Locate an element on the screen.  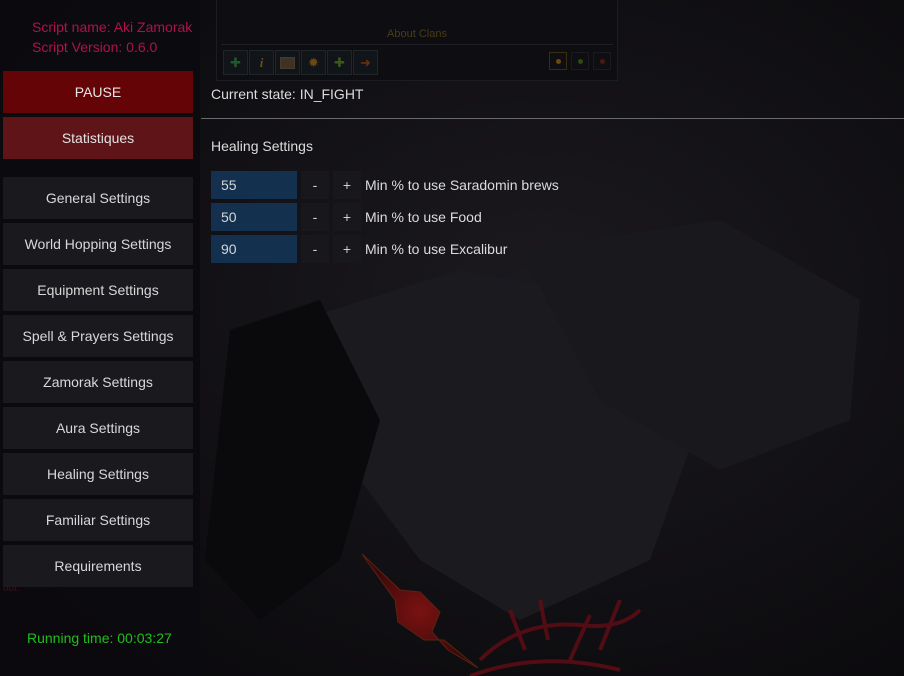
orange-dot-icon is located at coordinates (558, 61).